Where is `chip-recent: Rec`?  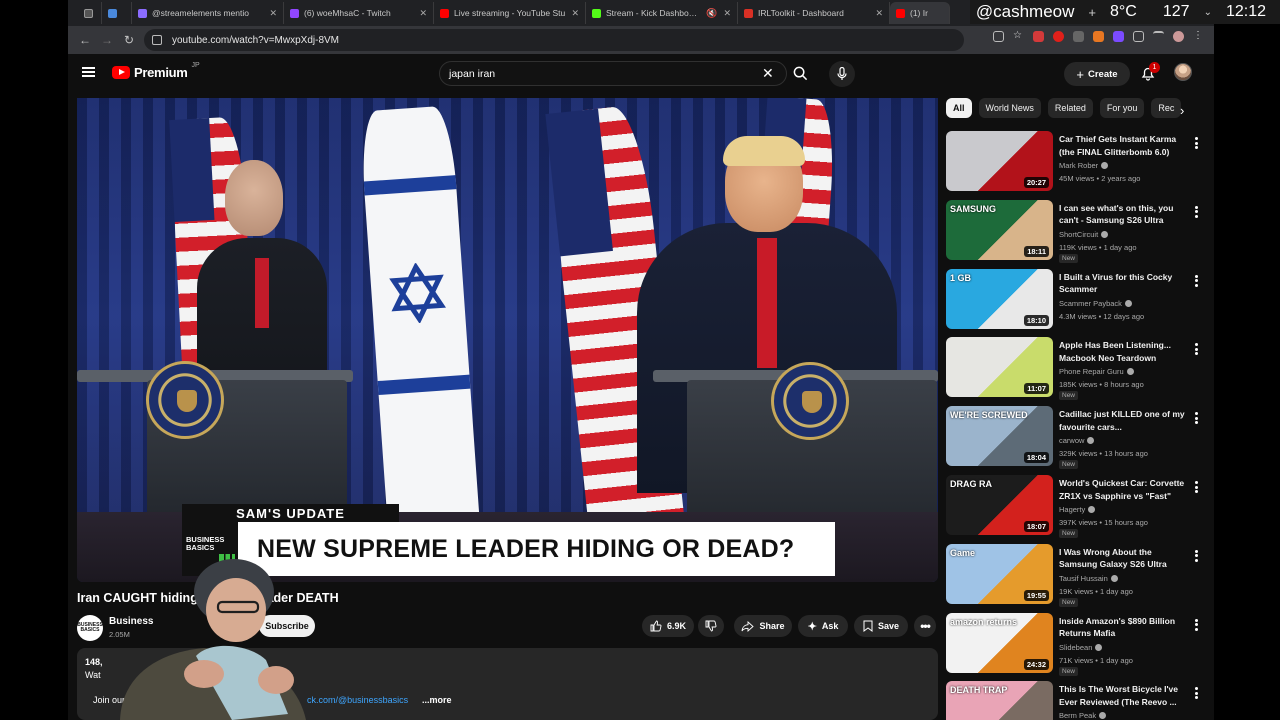
chip-recent: Rec is located at coordinates (1166, 108).